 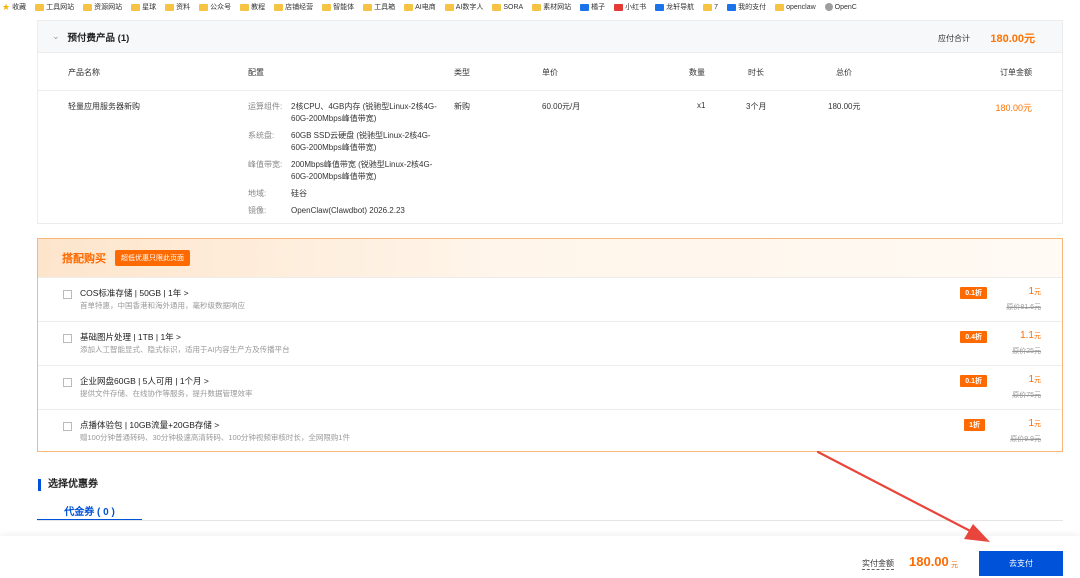 What do you see at coordinates (756, 72) in the screenshot?
I see `col-duration: 时长` at bounding box center [756, 72].